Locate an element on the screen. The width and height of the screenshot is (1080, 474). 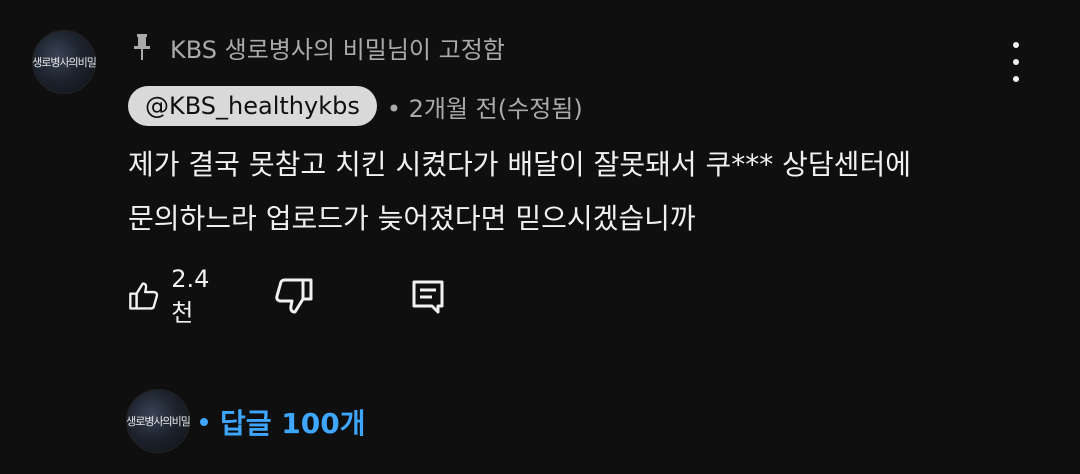
comment-text-line: 제가 결국 못참고 치킨 시켰다가 배달이 잘못돼서 쿠*** 상담센터에 is located at coordinates (519, 164).